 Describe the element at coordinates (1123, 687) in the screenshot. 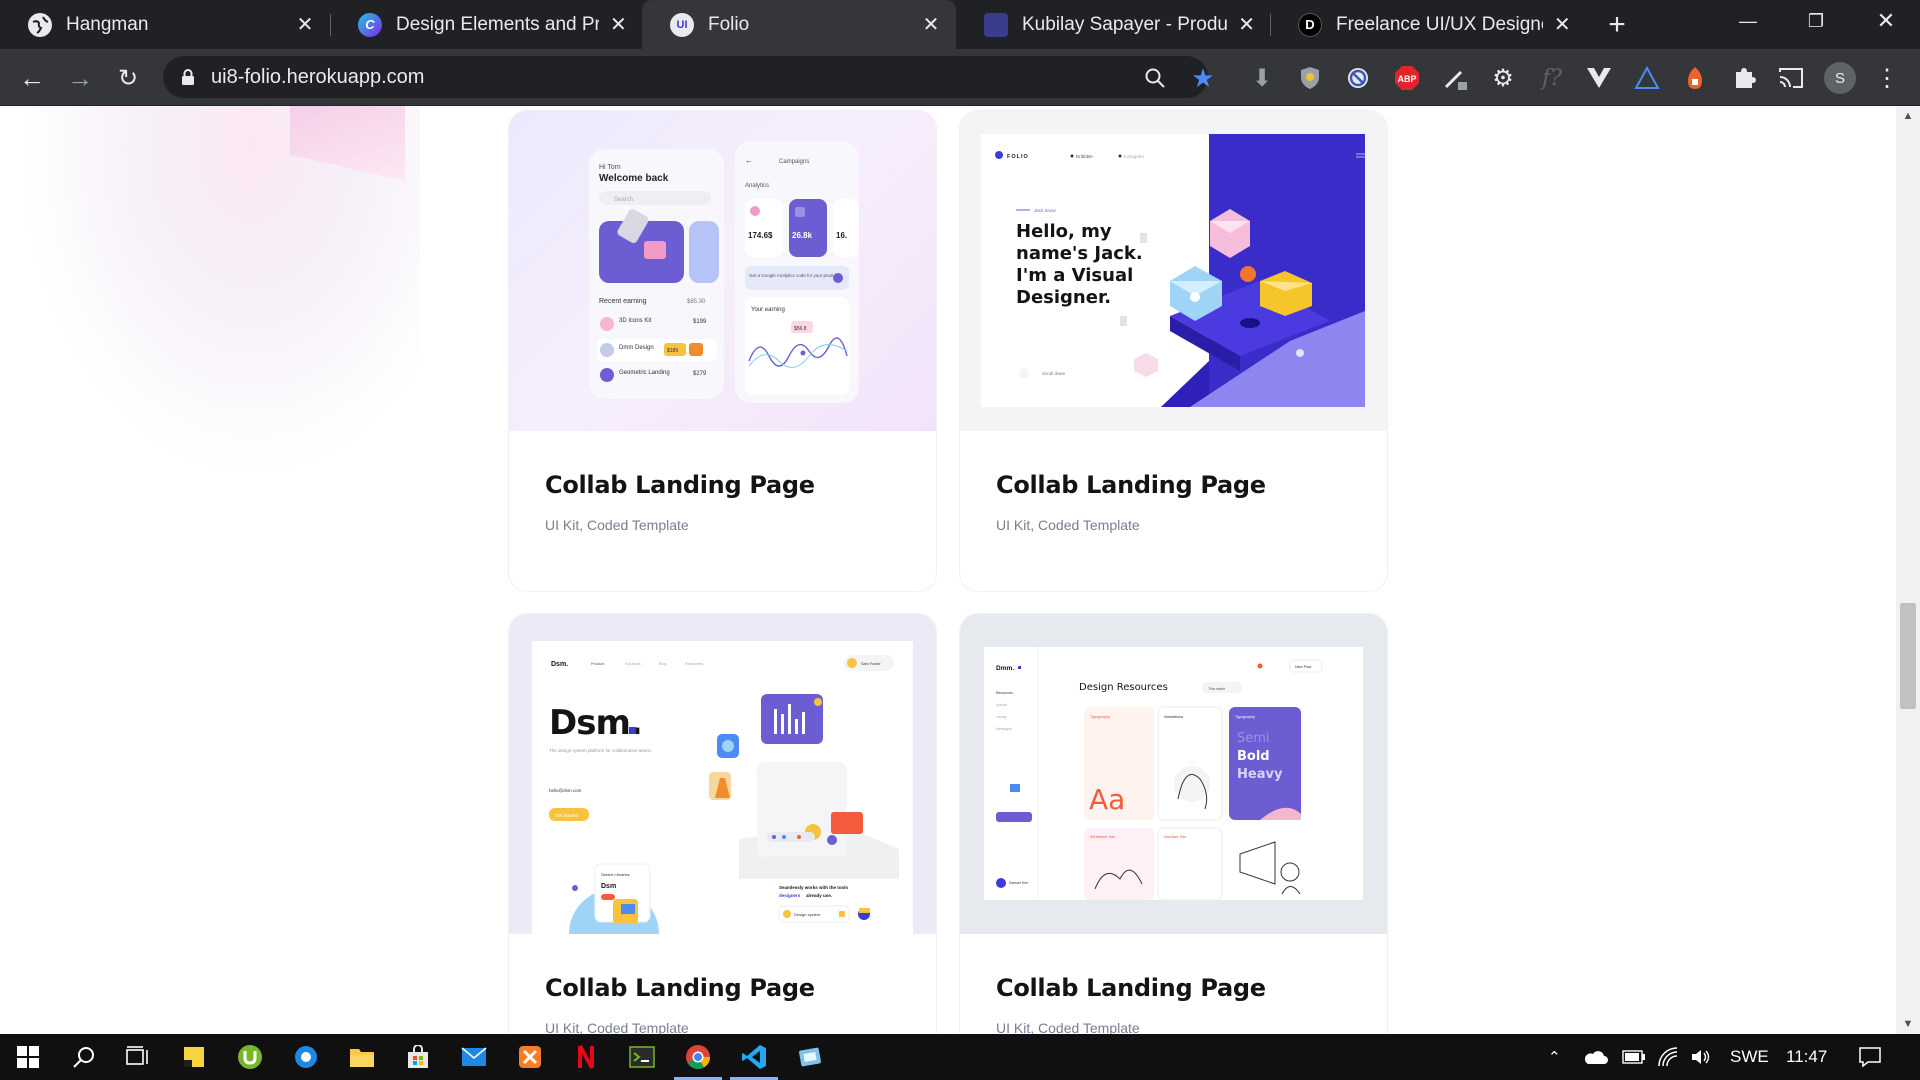

I see `svg-text: Design Resources` at that location.